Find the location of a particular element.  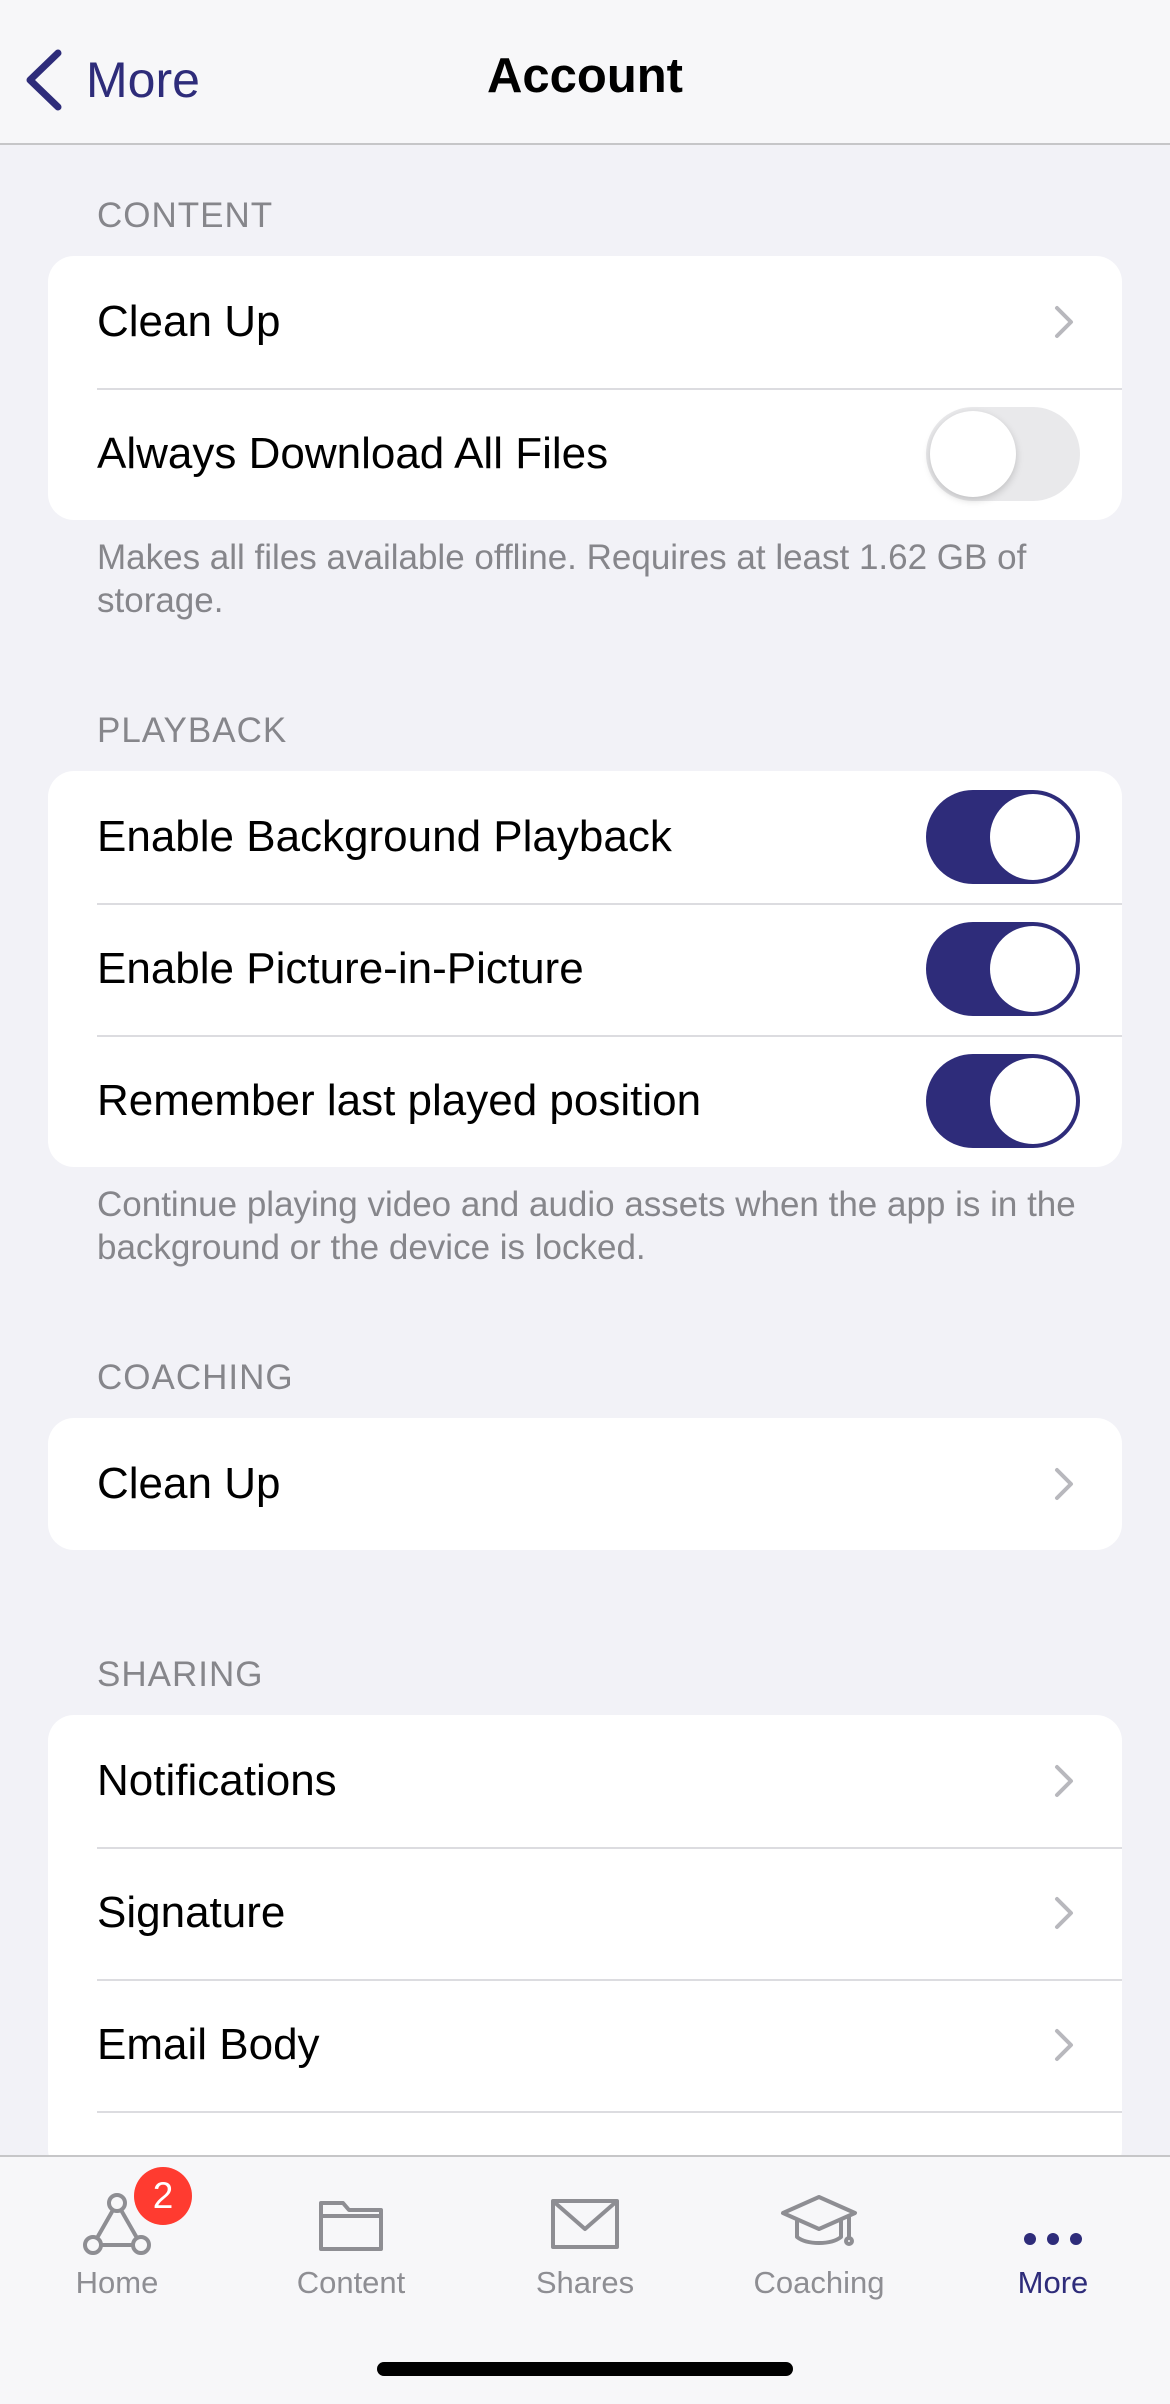

tab-shares: Shares is located at coordinates (585, 2237).